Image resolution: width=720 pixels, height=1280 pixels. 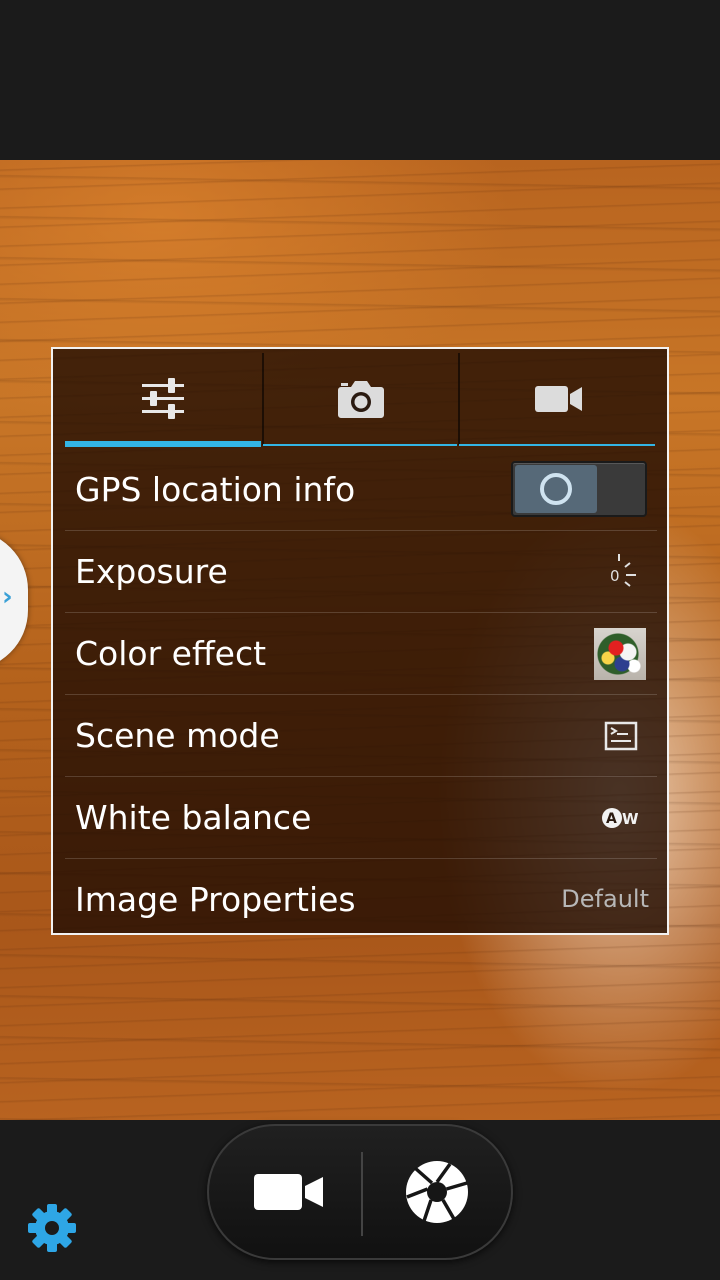 What do you see at coordinates (177, 735) in the screenshot?
I see `setting-label: Scene mode` at bounding box center [177, 735].